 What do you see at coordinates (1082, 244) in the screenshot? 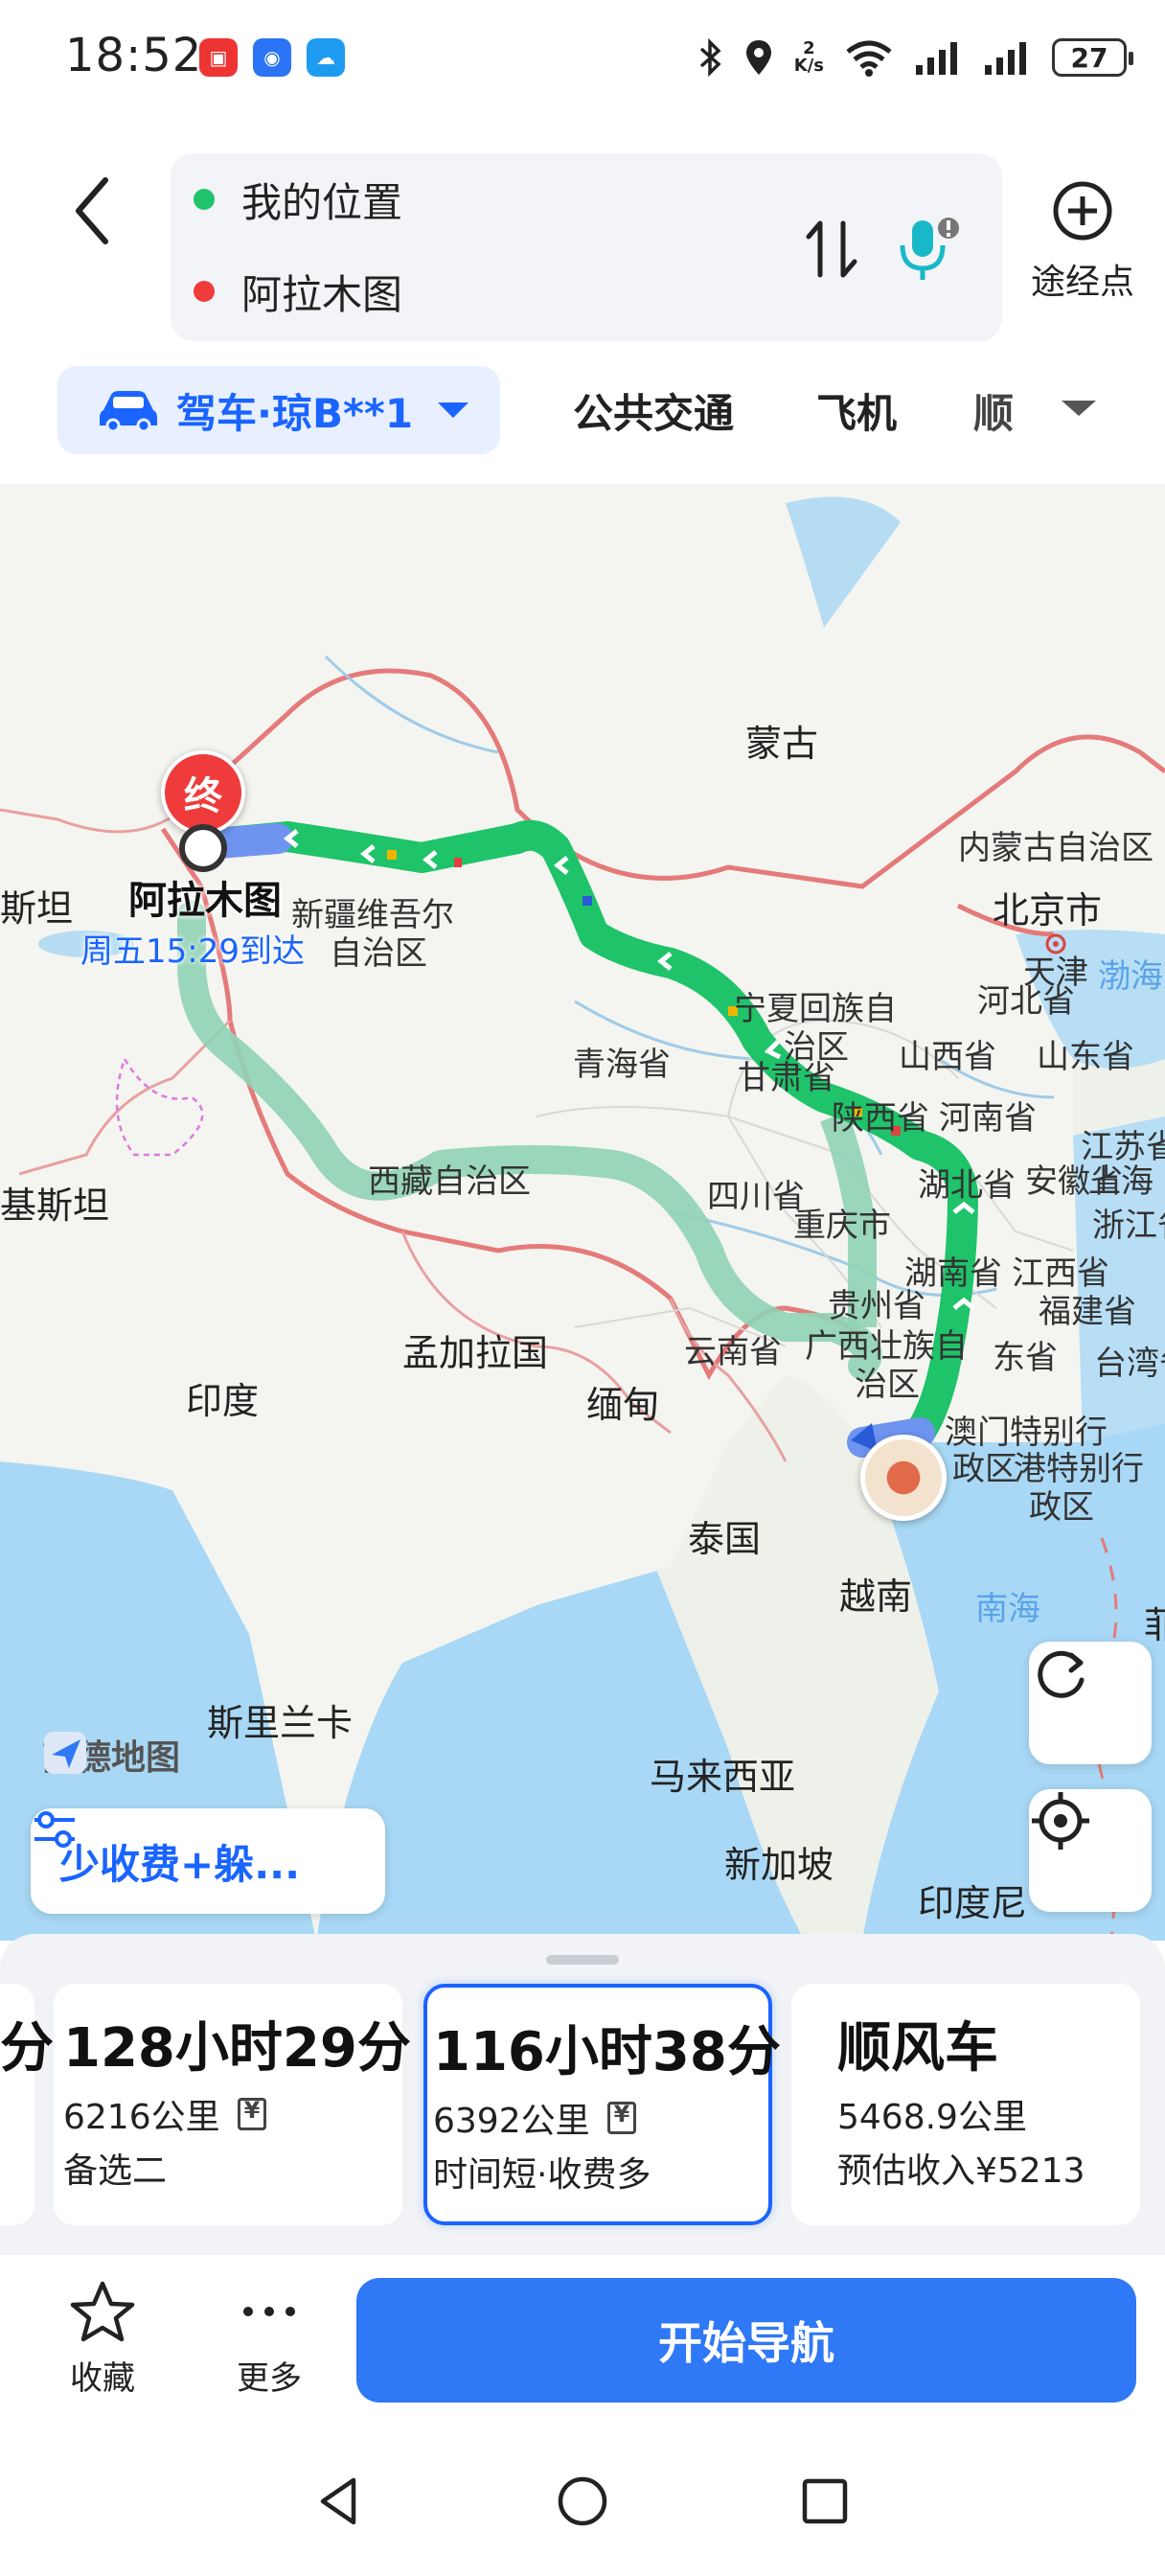
I see `add-waypoint-button: 途经点` at bounding box center [1082, 244].